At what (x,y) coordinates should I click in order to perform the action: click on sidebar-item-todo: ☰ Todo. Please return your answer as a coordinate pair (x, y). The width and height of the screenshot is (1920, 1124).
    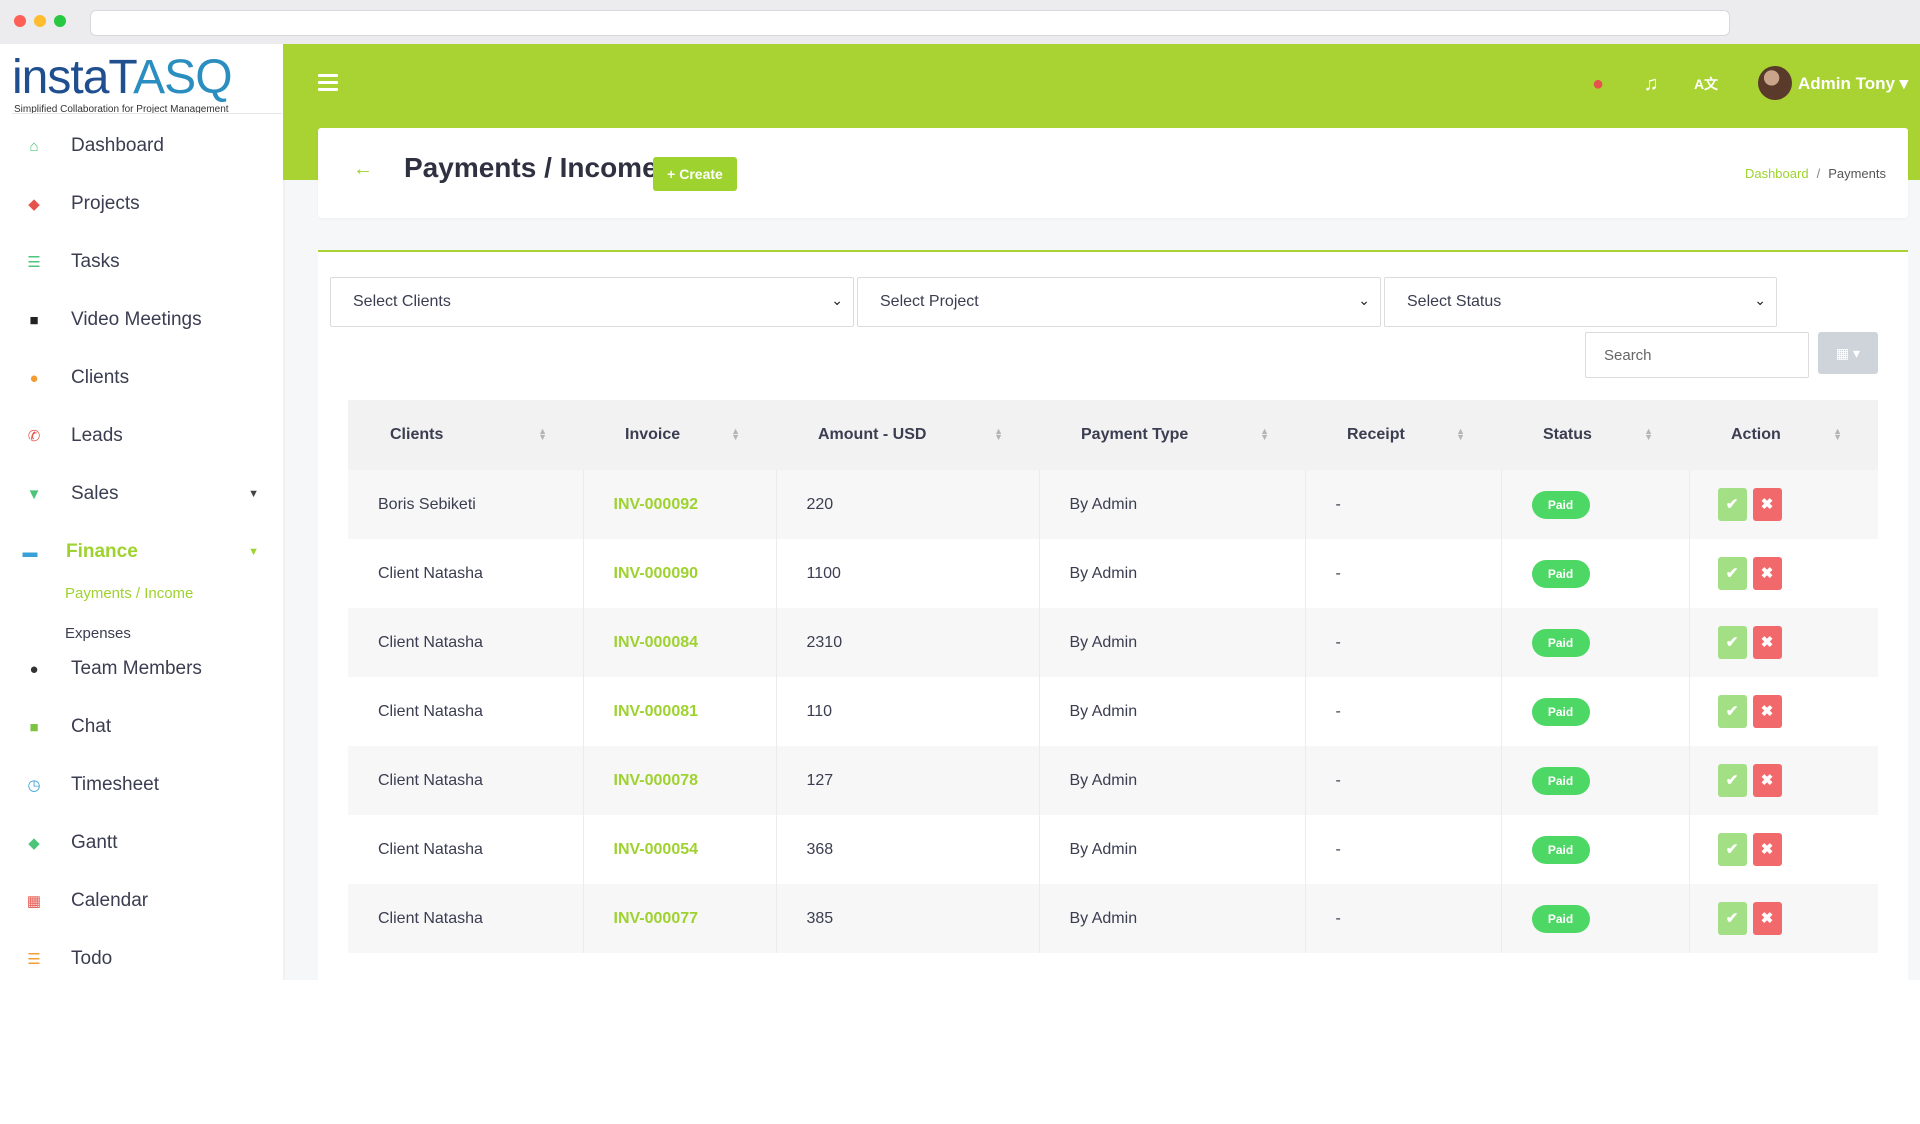
    Looking at the image, I should click on (141, 958).